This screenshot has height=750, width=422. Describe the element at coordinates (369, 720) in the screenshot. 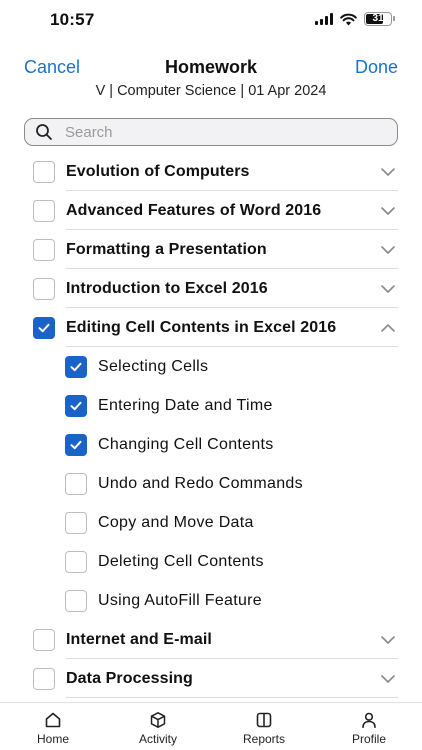

I see `person-icon` at that location.